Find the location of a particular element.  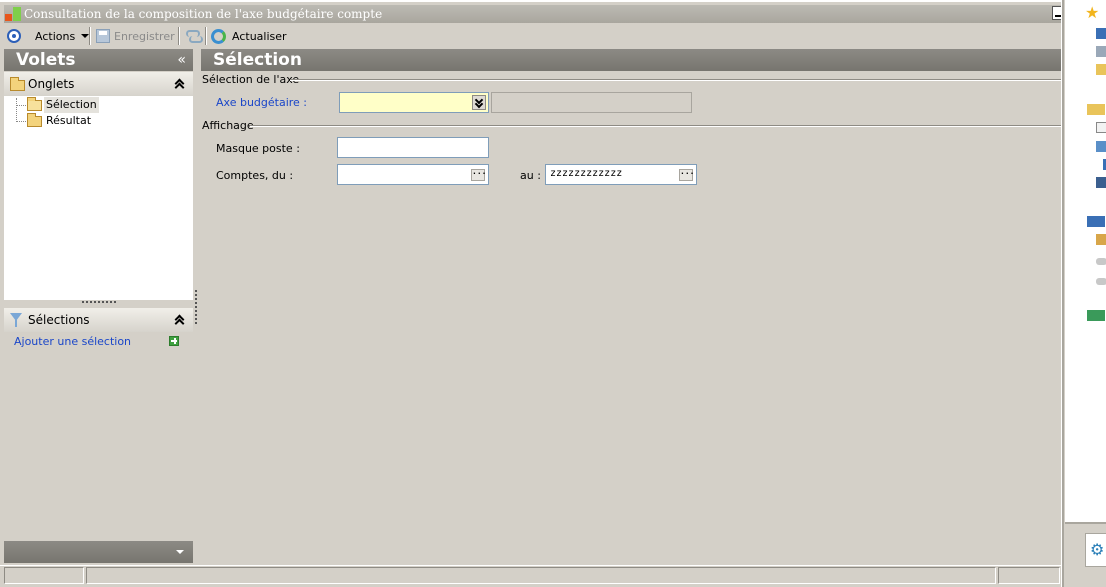

gear-icon: ⚙ is located at coordinates (1097, 549).